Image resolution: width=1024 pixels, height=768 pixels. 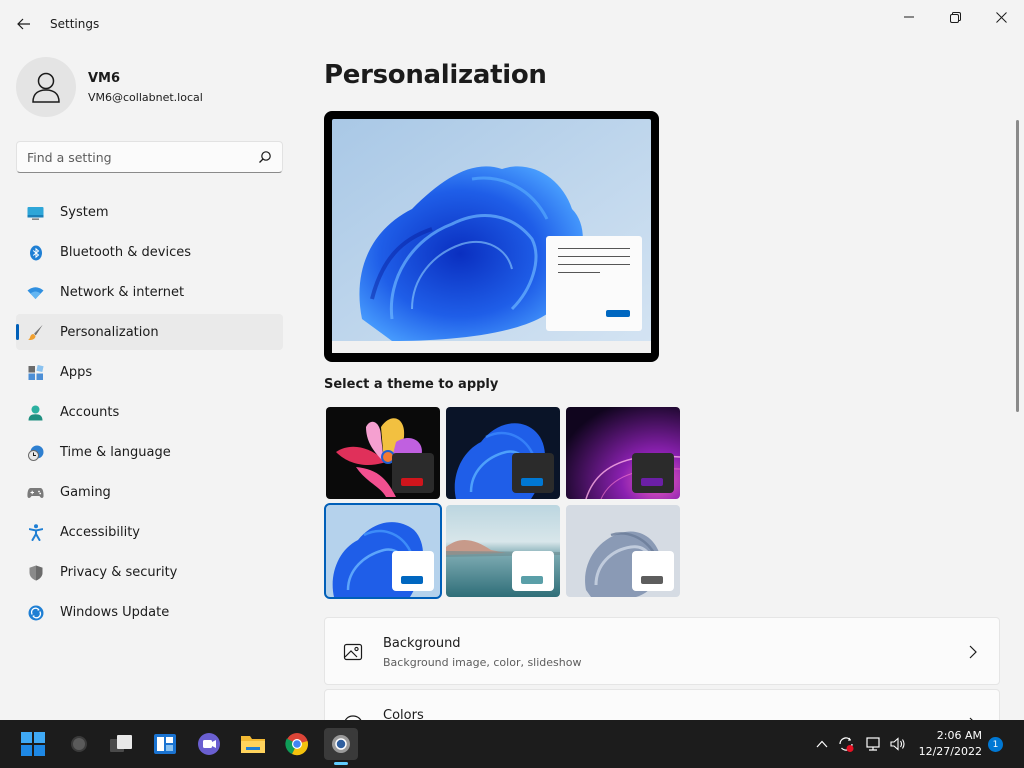 I want to click on search-taskbar-button, so click(x=79, y=744).